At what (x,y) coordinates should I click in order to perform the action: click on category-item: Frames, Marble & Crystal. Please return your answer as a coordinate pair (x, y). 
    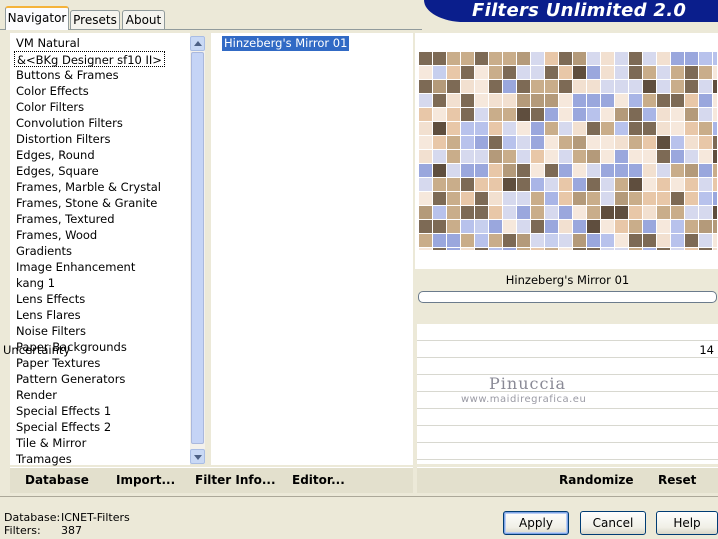
    Looking at the image, I should click on (88, 187).